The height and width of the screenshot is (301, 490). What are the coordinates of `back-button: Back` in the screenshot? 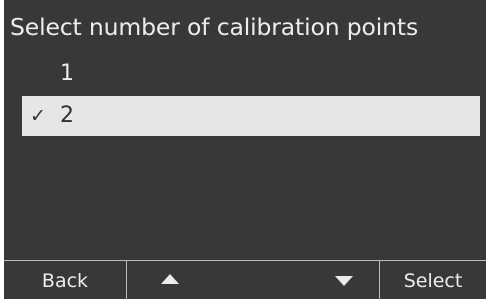 It's located at (65, 280).